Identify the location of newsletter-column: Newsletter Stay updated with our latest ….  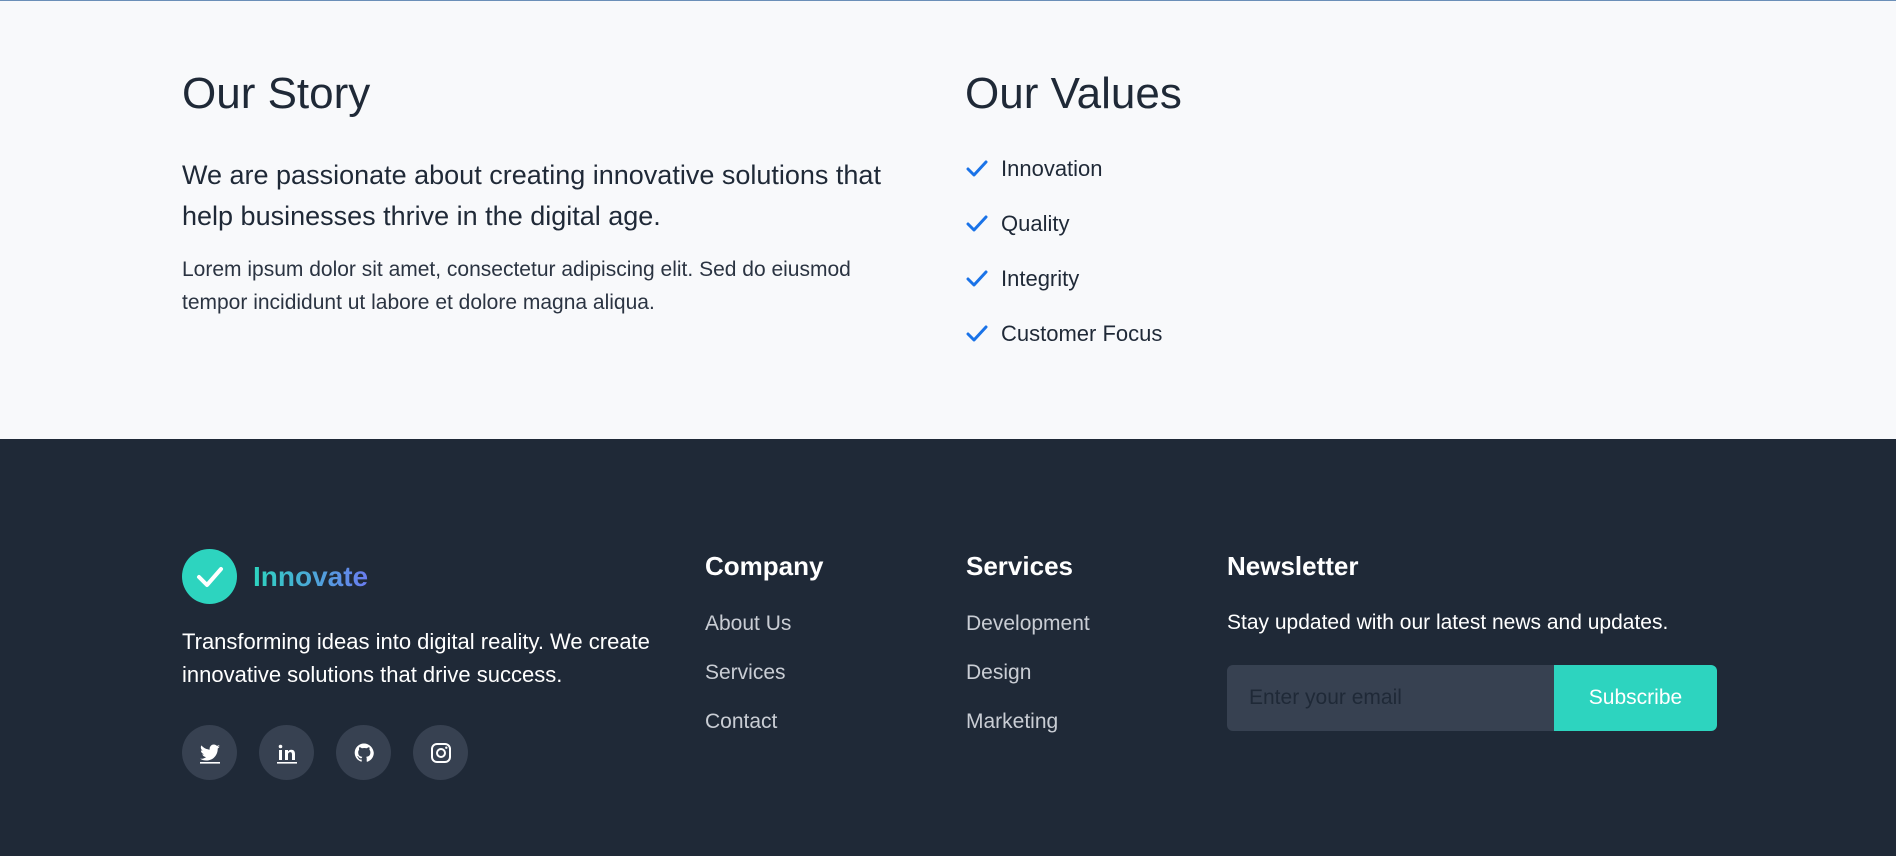
(1472, 640).